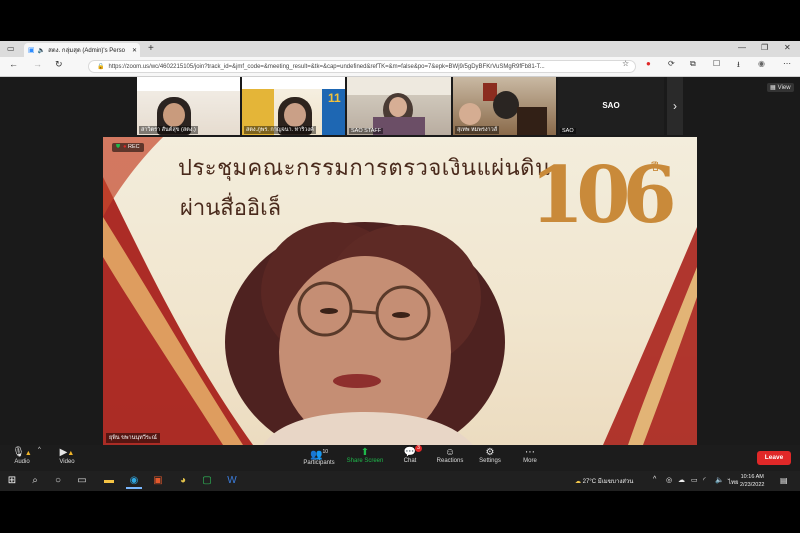 This screenshot has height=533, width=800. Describe the element at coordinates (773, 88) in the screenshot. I see `grid-icon: ▦` at that location.